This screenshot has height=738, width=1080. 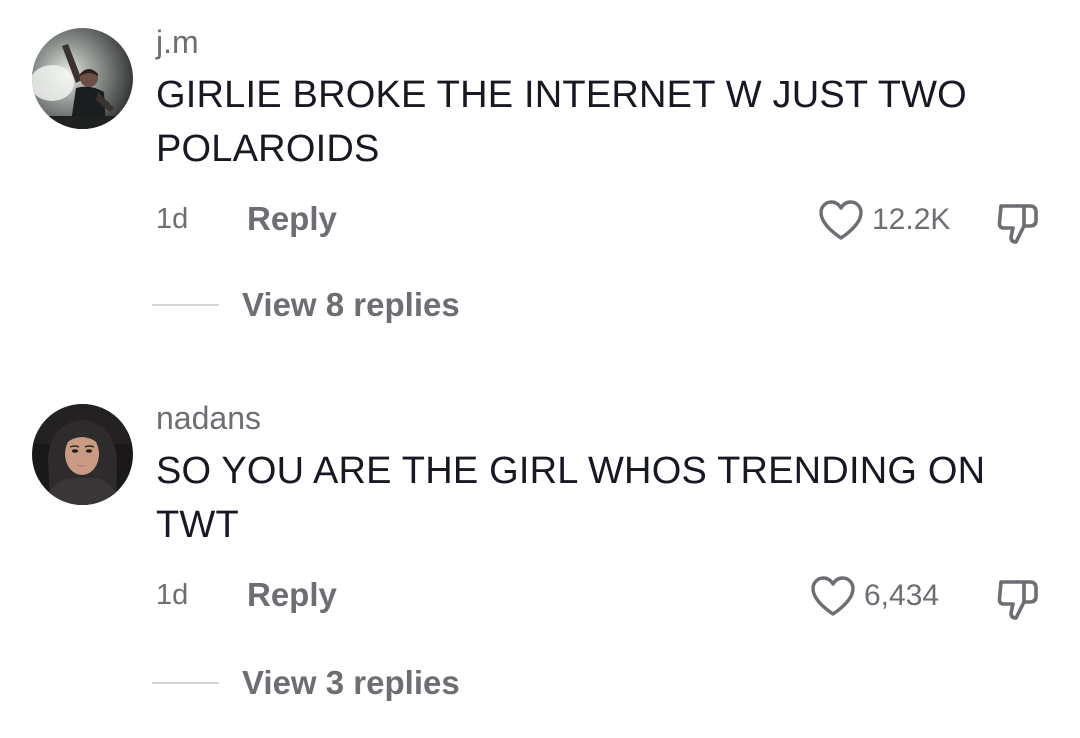 I want to click on like-count: 6,434, so click(x=902, y=595).